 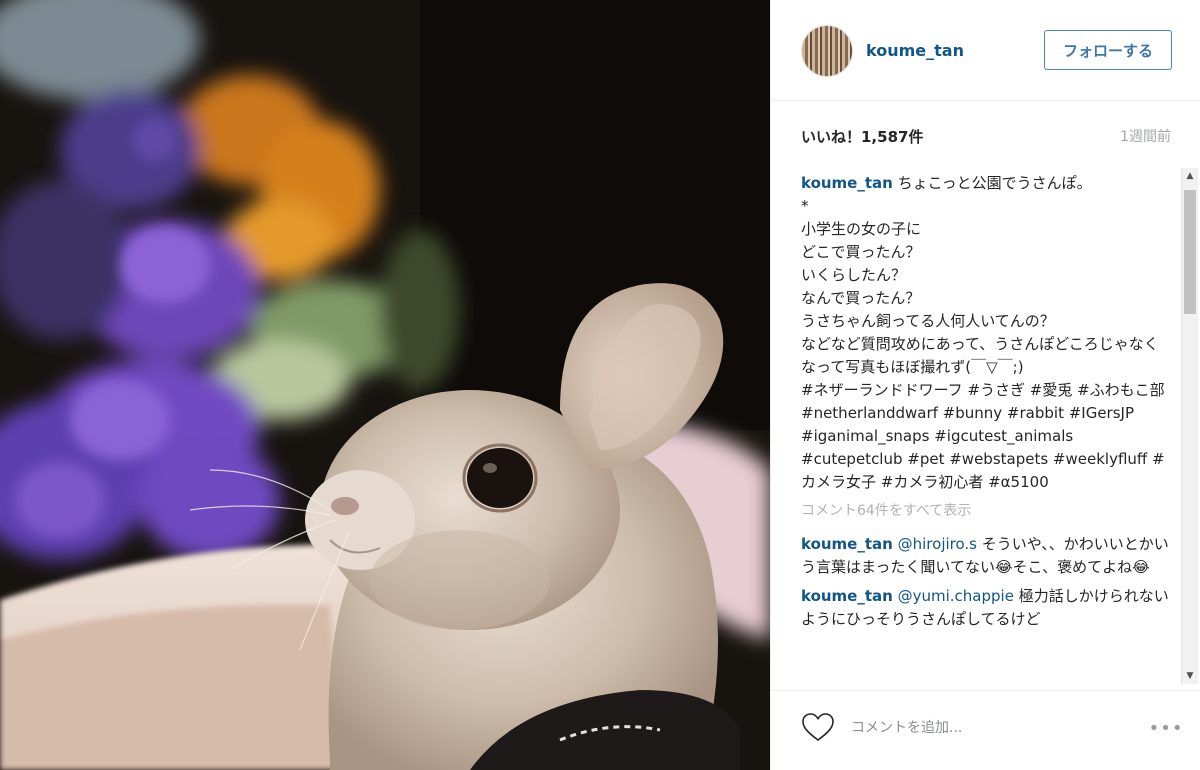 I want to click on caption-username: koume_tan, so click(x=847, y=183).